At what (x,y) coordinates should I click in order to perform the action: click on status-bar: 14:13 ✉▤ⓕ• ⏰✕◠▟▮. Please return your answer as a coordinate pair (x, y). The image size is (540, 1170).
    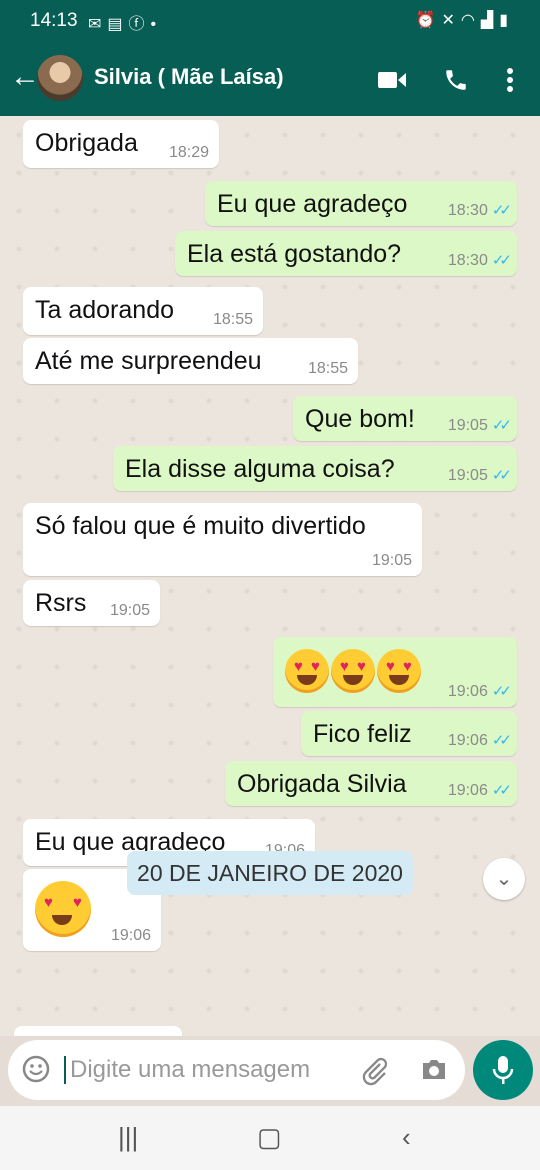
    Looking at the image, I should click on (270, 21).